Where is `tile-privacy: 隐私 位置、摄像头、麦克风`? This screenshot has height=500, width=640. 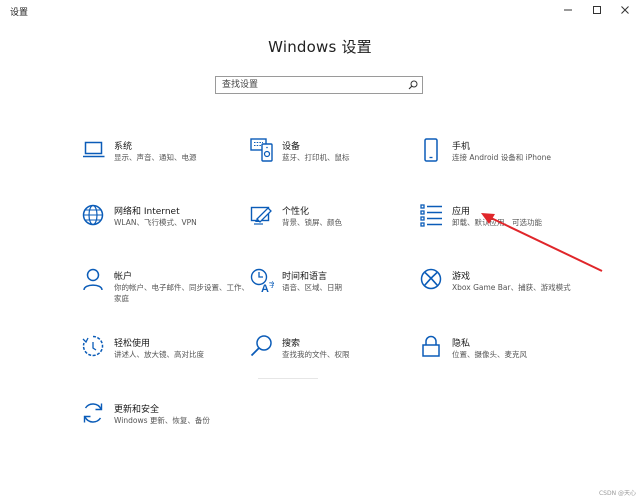
tile-privacy: 隐私 位置、摄像头、麦克风 is located at coordinates (505, 357).